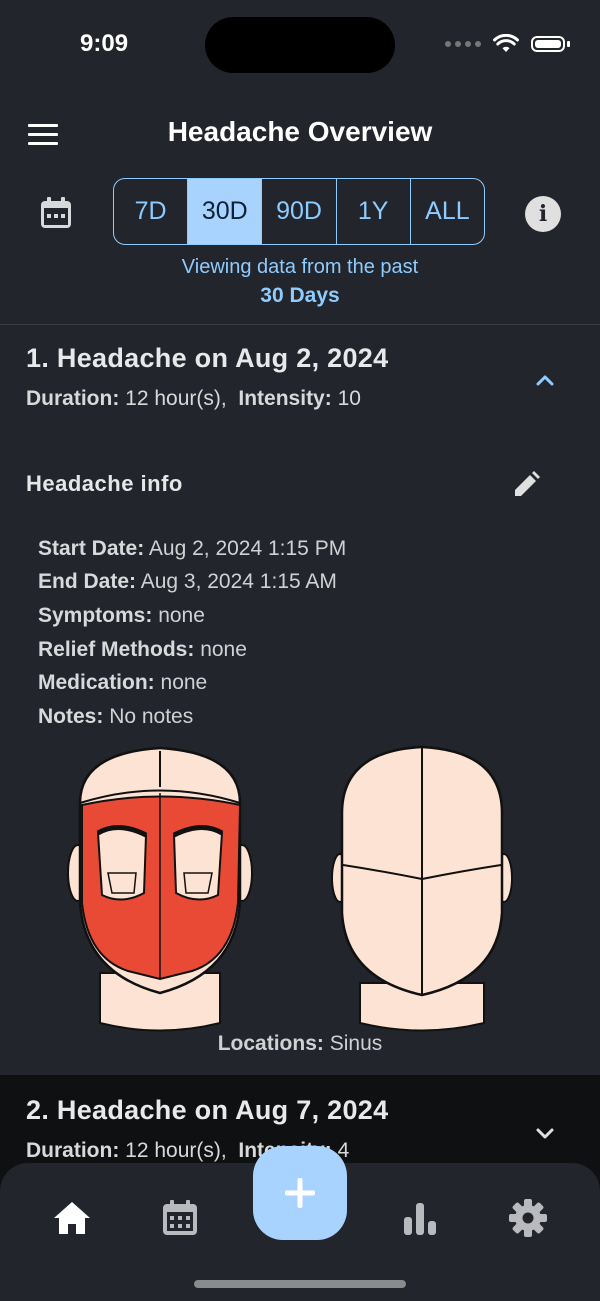 This screenshot has width=600, height=1301. What do you see at coordinates (225, 211) in the screenshot?
I see `range-30d-button: 30D` at bounding box center [225, 211].